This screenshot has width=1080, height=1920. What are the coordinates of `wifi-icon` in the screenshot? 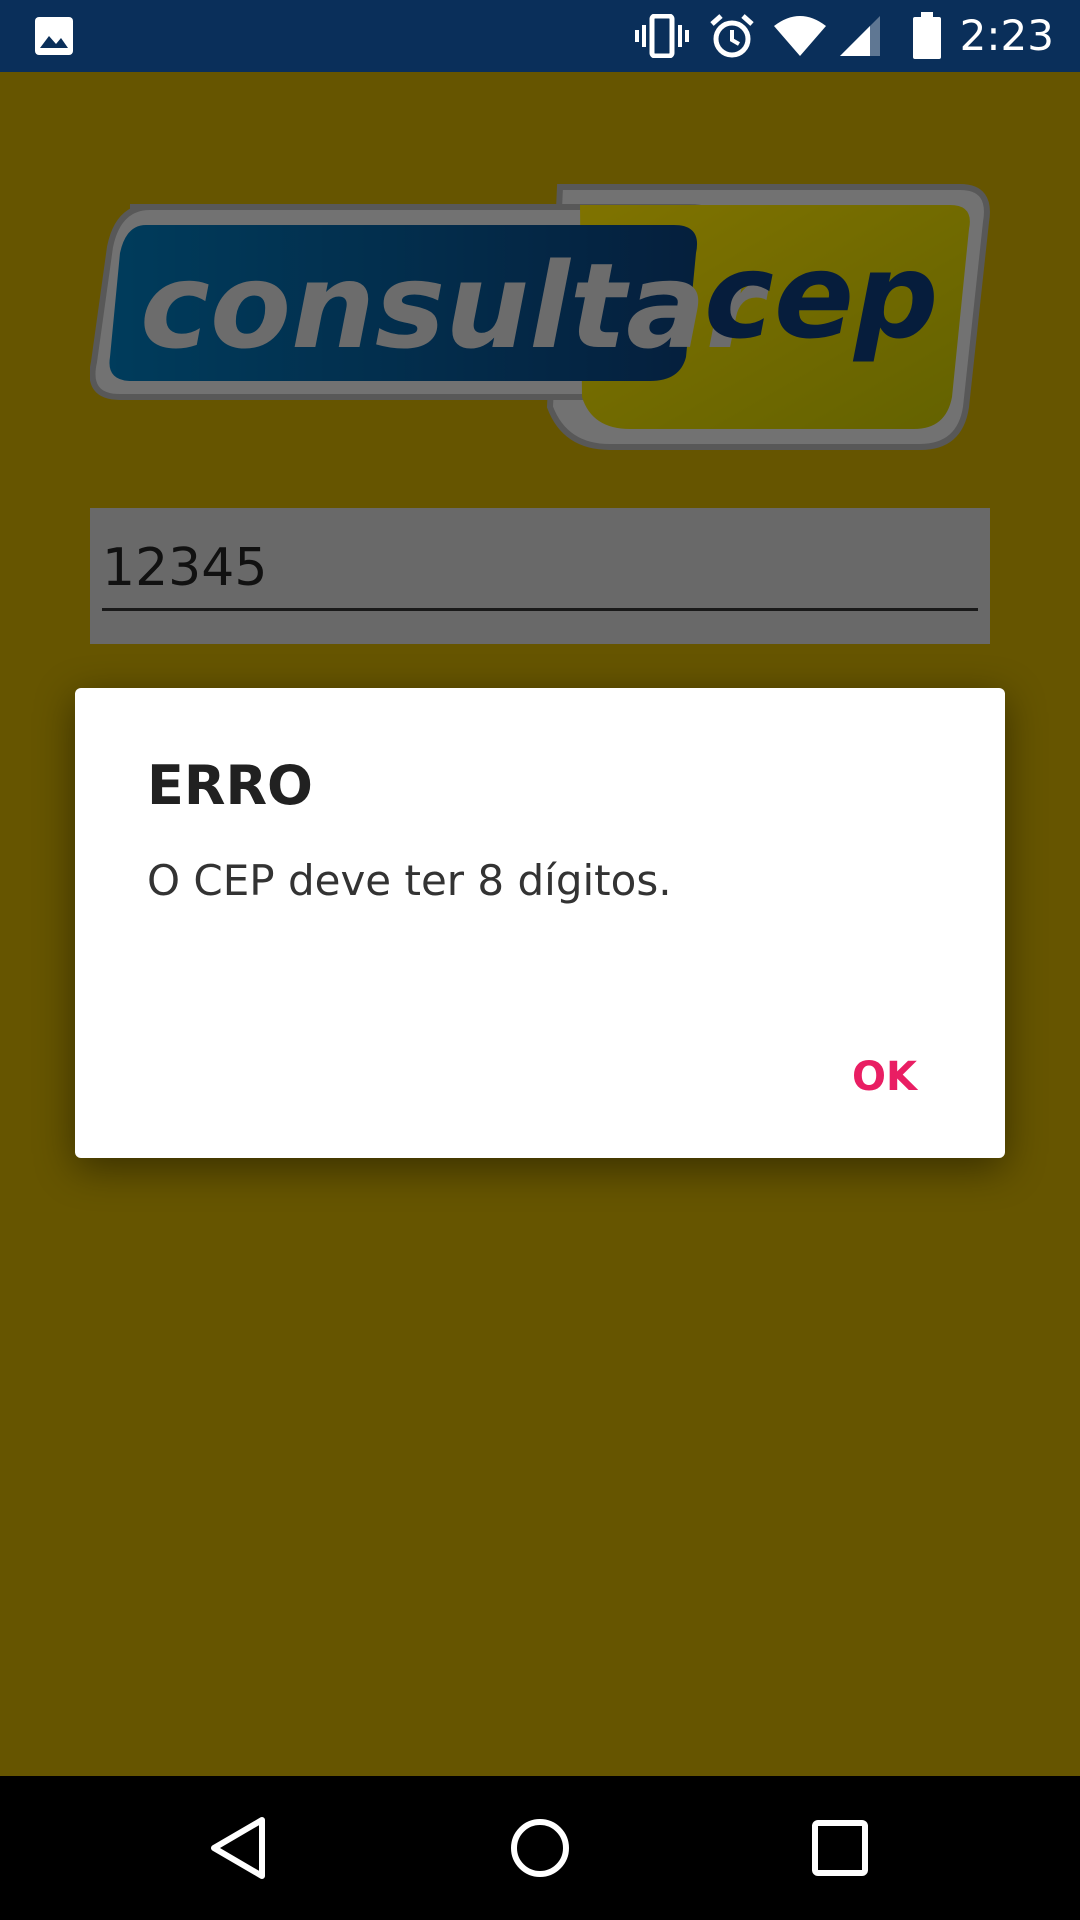 It's located at (800, 38).